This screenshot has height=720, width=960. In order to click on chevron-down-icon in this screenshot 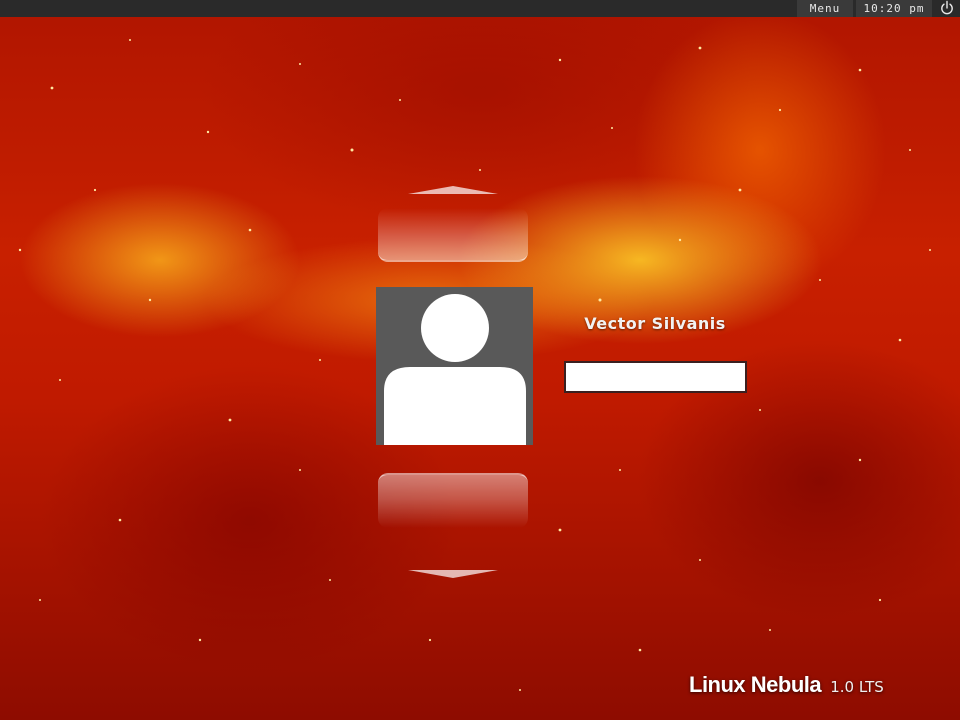, I will do `click(453, 570)`.